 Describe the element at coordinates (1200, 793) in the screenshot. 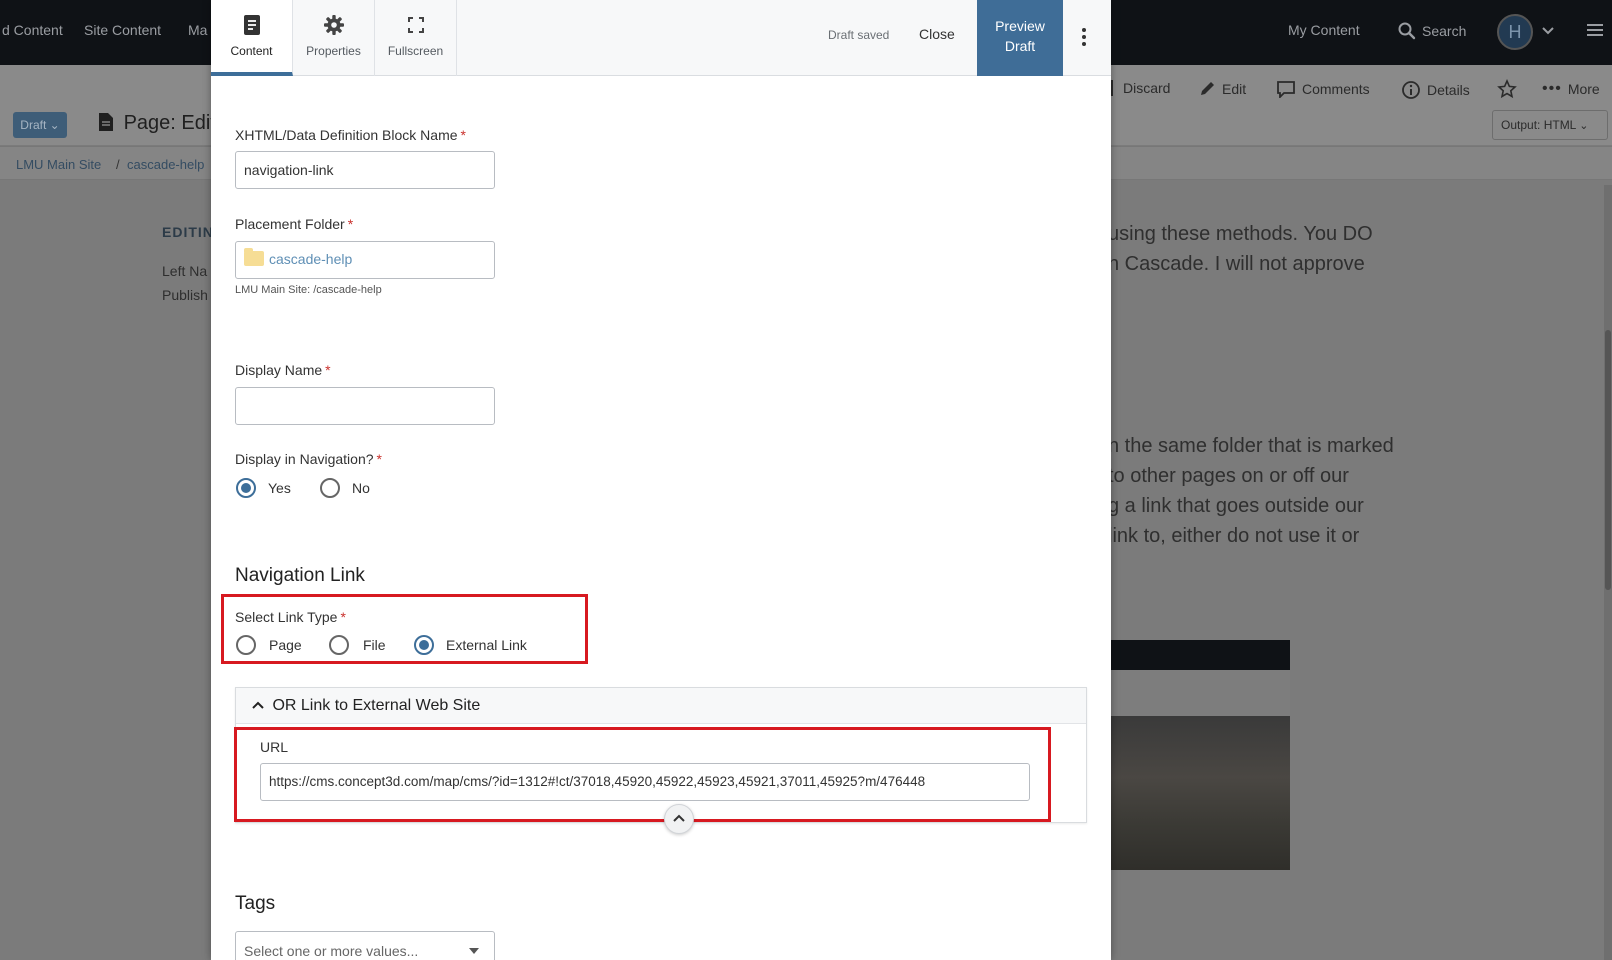

I see `thumbnail-photo` at that location.